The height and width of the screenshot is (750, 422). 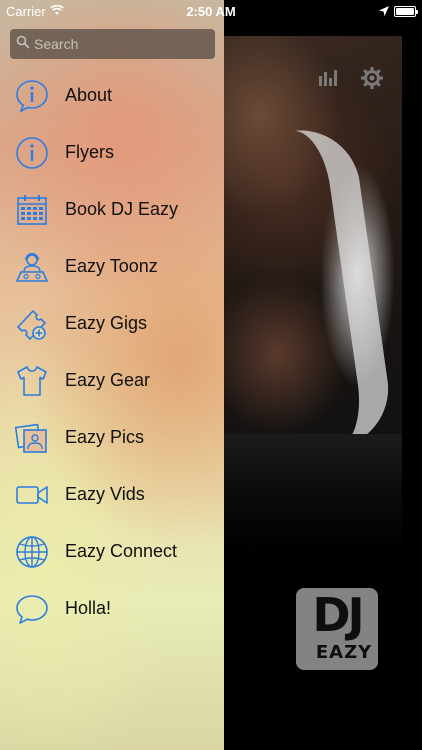 I want to click on menu-item-eazy-pics: Eazy Pics, so click(x=112, y=437).